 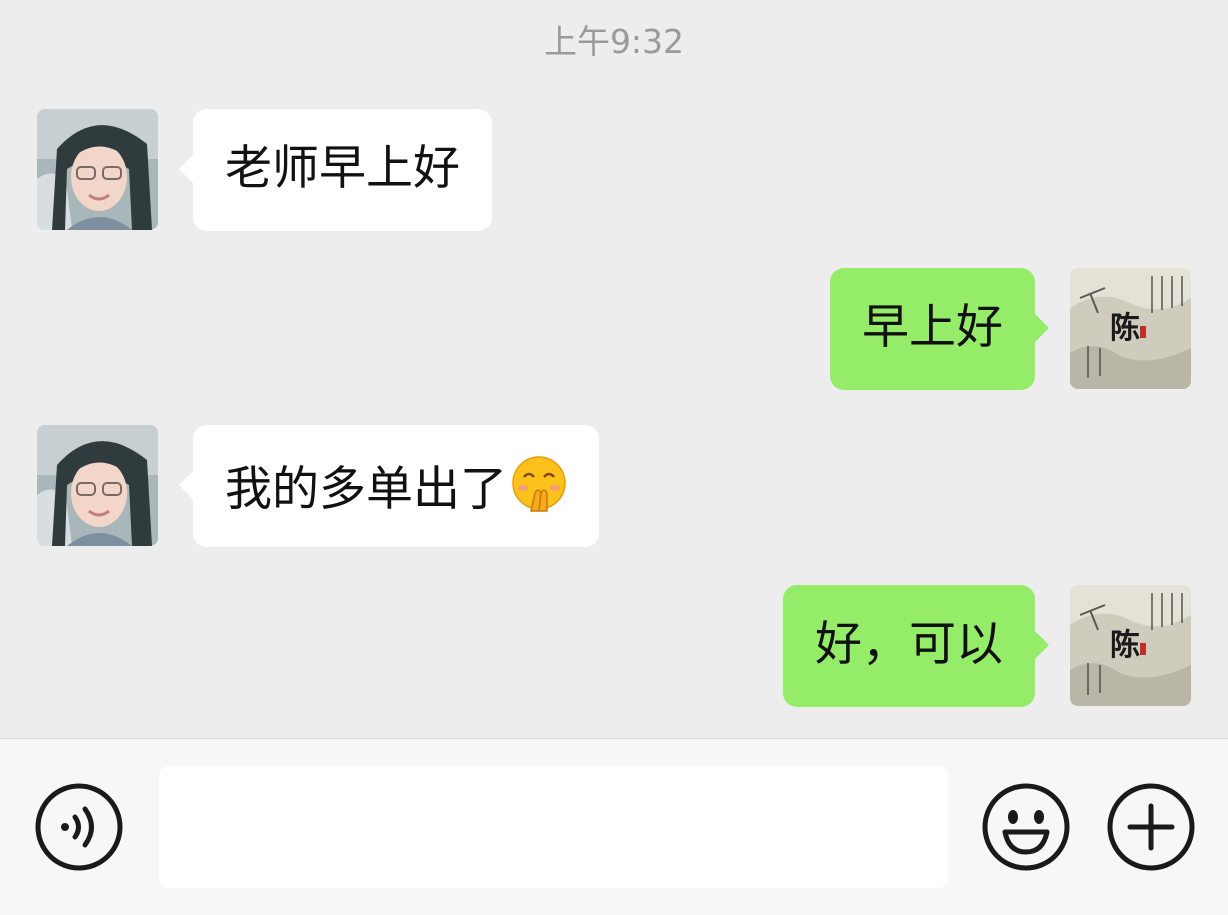 I want to click on outgoing-message-bubble: 好，可以, so click(x=916, y=646).